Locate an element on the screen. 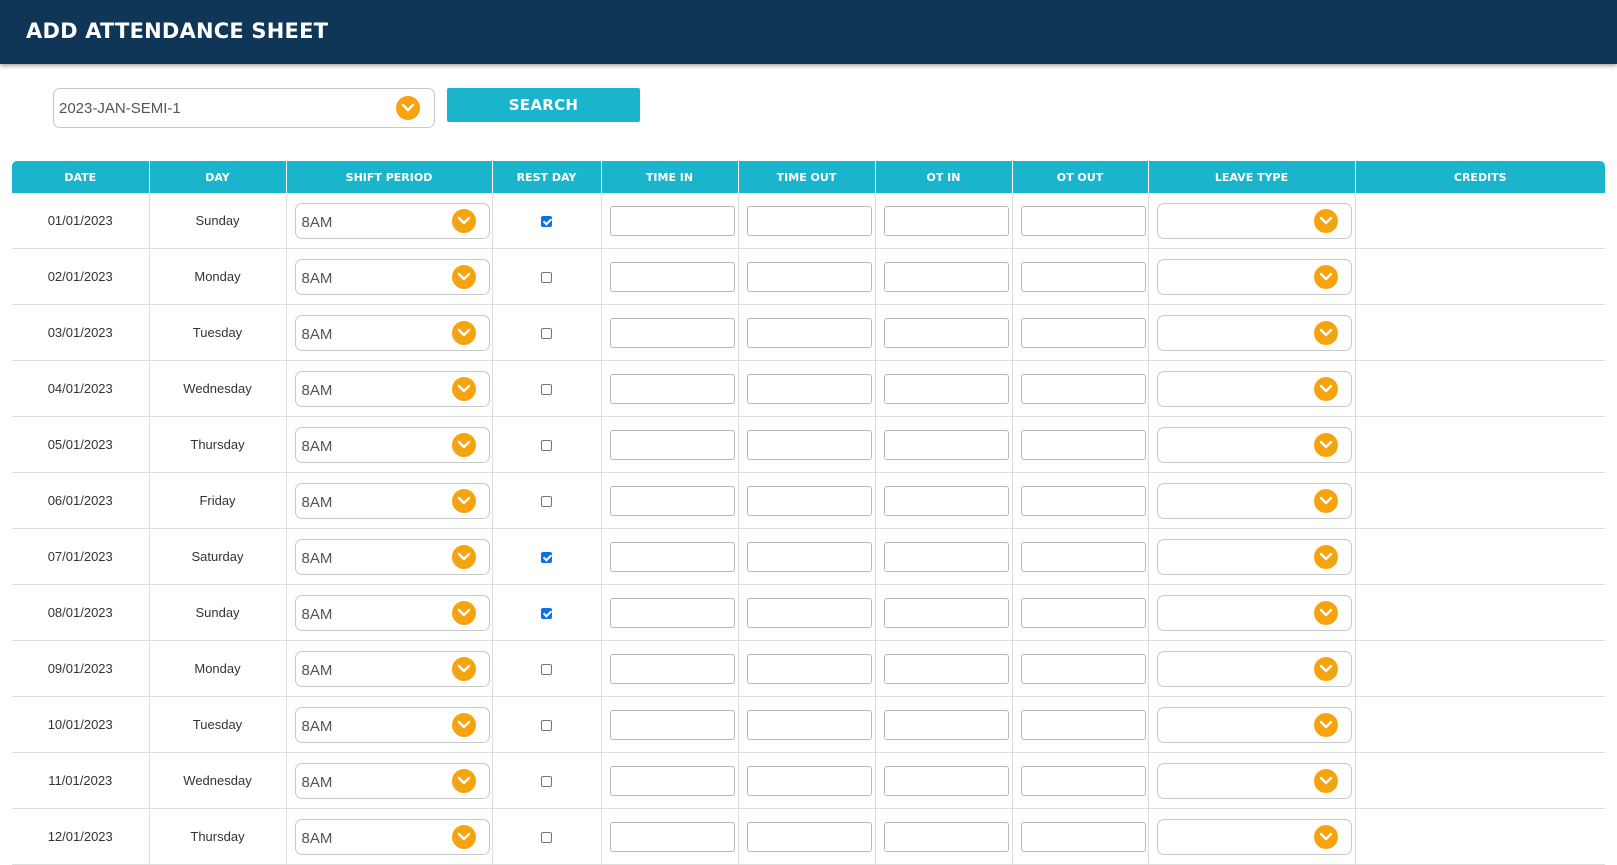  search-button: SEARCH is located at coordinates (543, 105).